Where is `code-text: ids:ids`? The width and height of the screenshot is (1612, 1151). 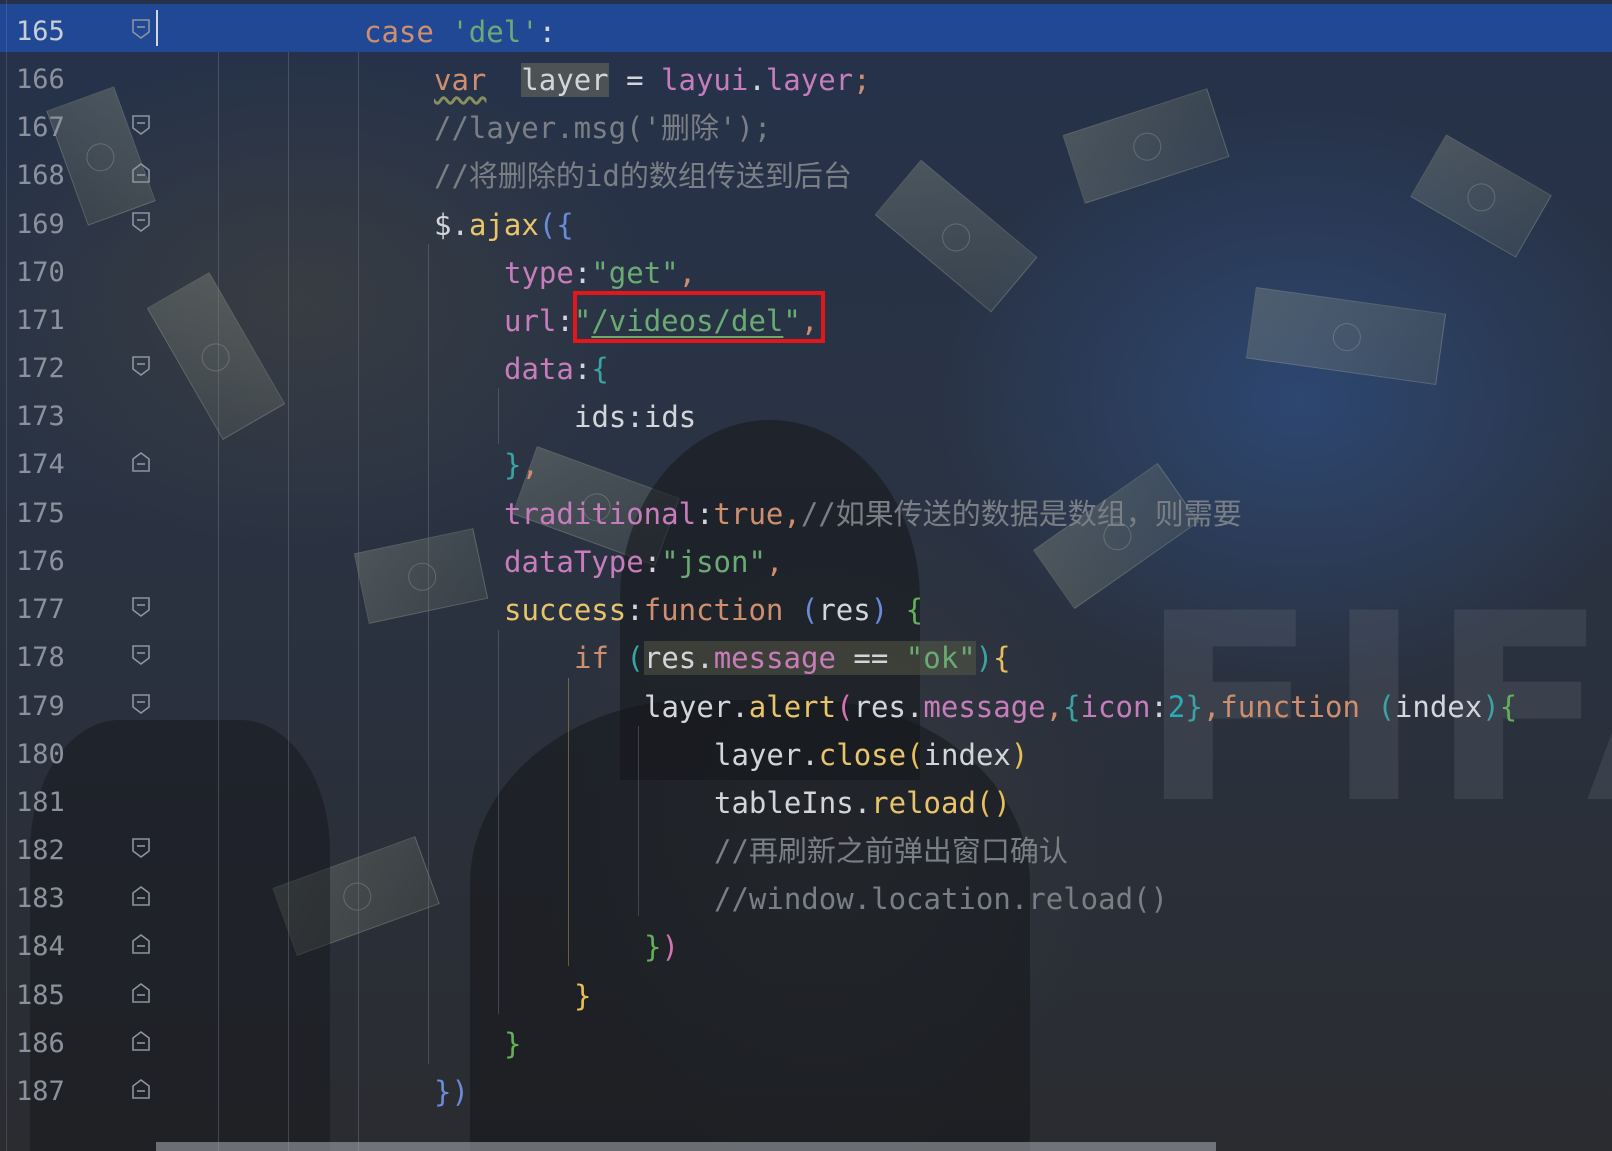
code-text: ids:ids is located at coordinates (635, 413).